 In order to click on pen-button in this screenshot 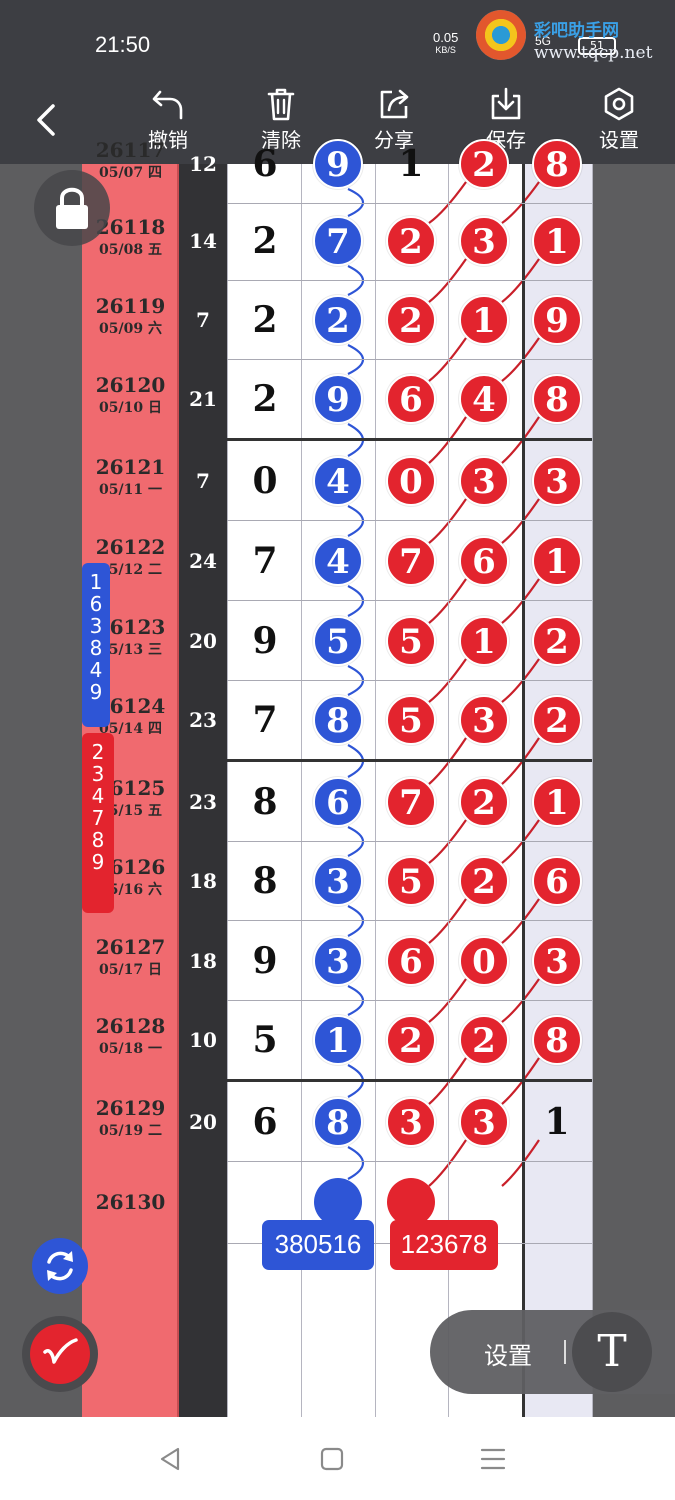, I will do `click(60, 1354)`.